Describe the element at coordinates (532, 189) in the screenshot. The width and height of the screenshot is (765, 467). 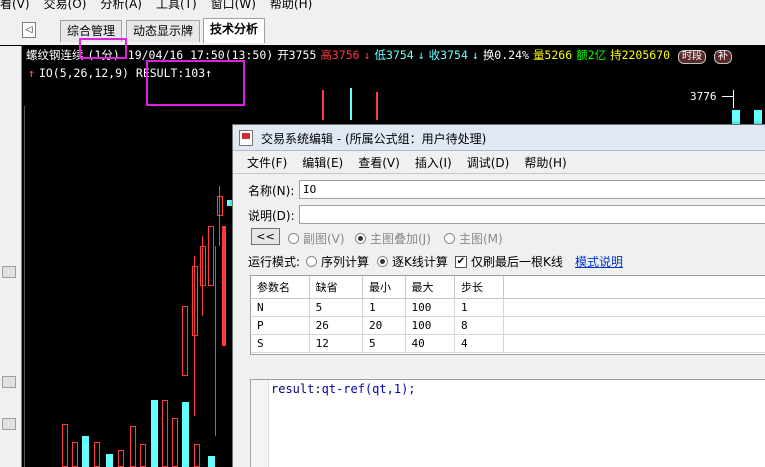
I see `name-input: IO` at that location.